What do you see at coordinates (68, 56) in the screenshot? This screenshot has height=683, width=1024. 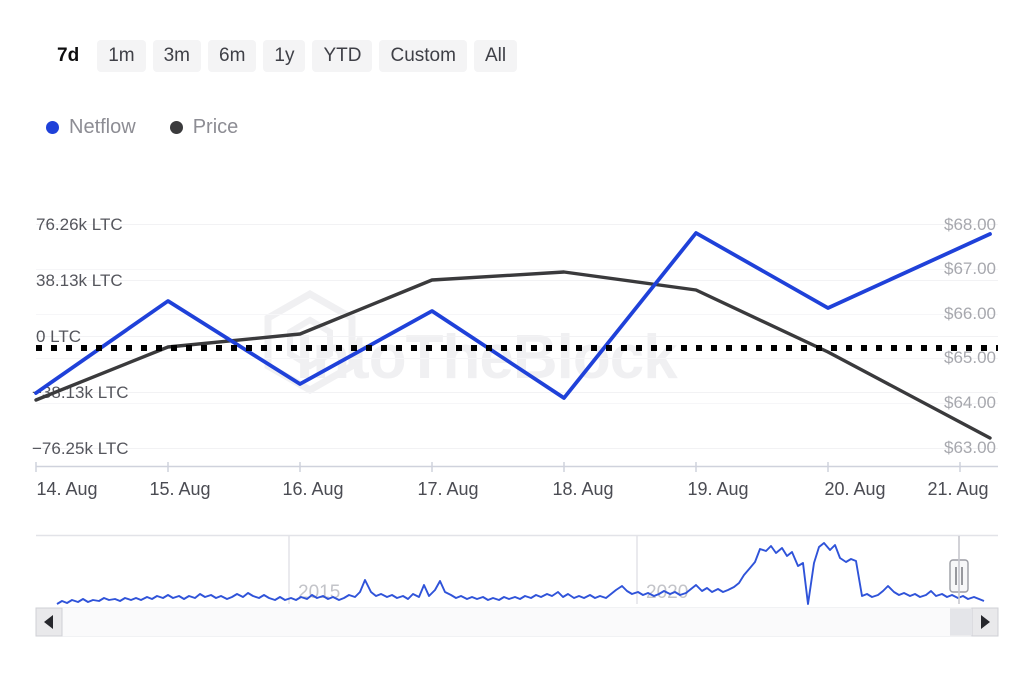 I see `range-button-7d: 7d` at bounding box center [68, 56].